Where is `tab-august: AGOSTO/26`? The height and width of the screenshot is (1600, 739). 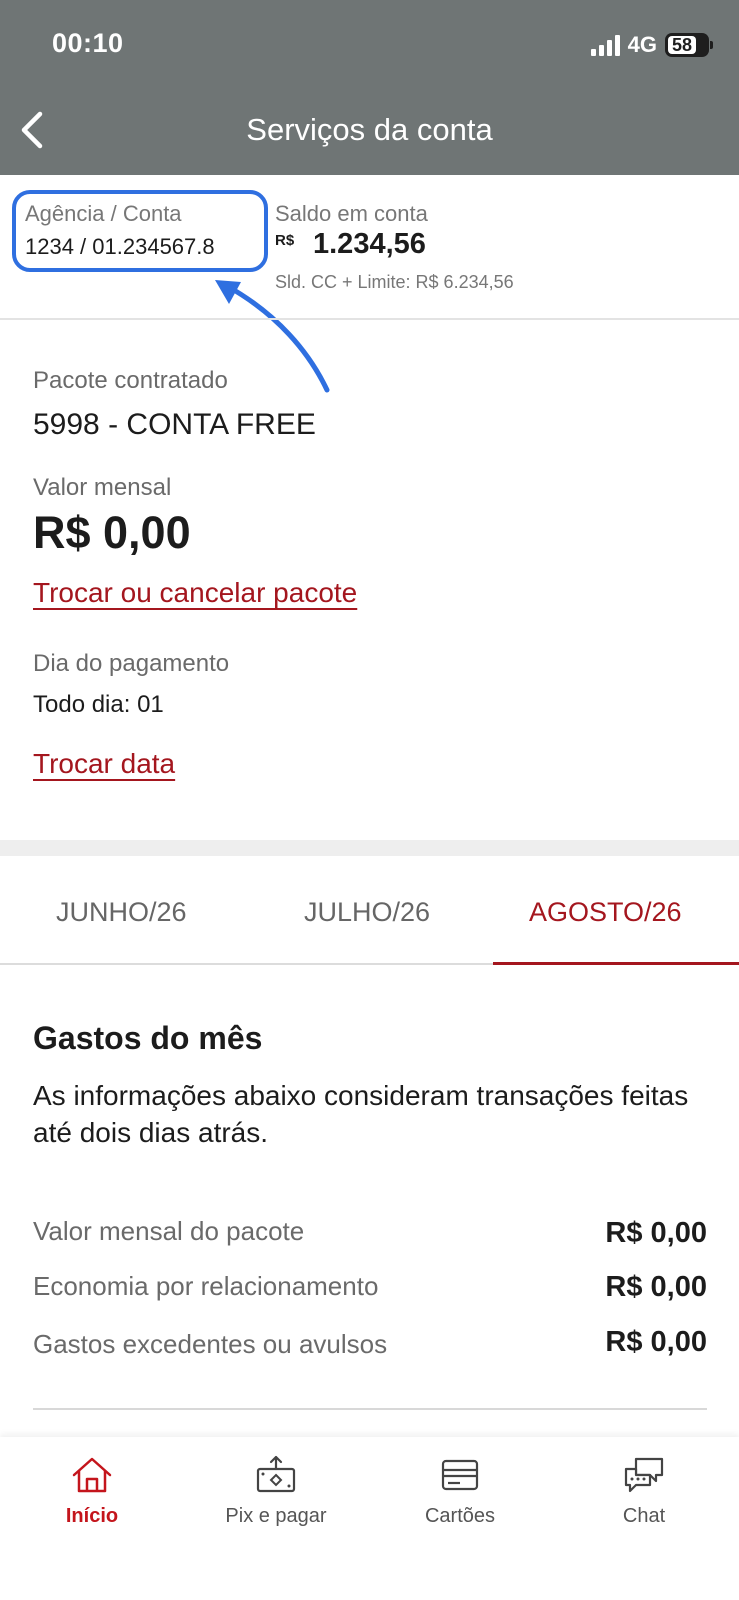
tab-august: AGOSTO/26 is located at coordinates (605, 912).